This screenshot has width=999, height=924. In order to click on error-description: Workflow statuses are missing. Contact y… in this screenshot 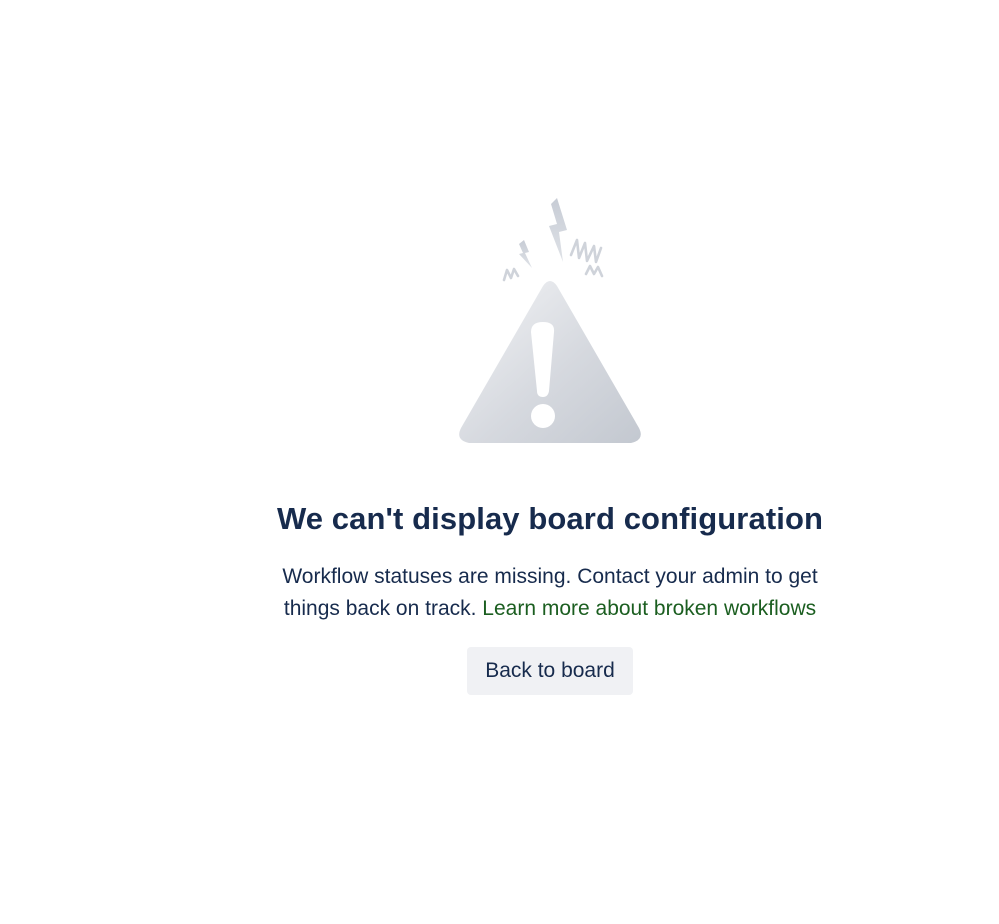, I will do `click(550, 593)`.